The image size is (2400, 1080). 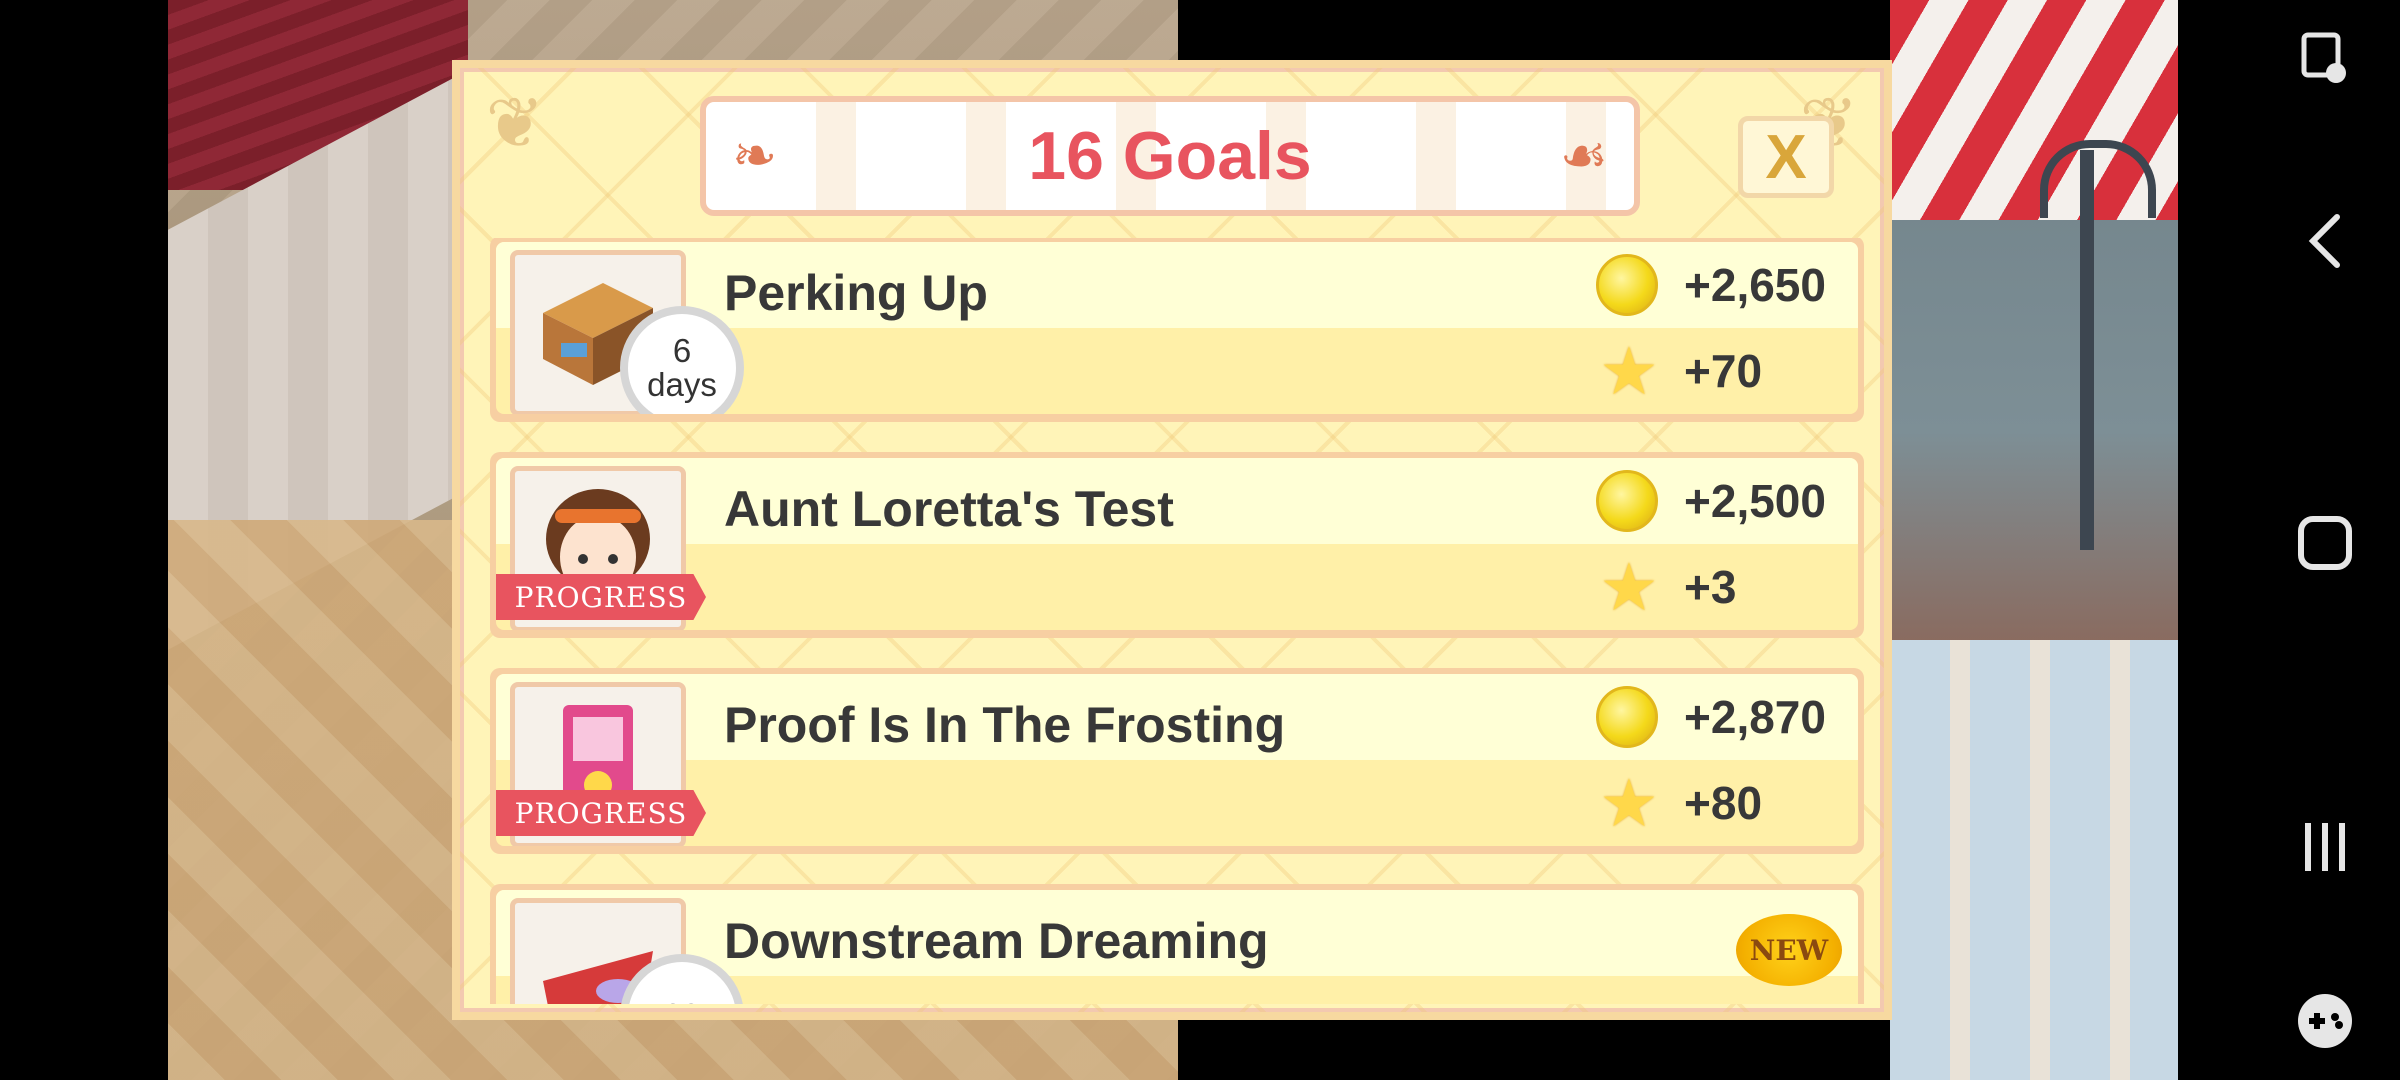 I want to click on coin-reward-value: +2,650, so click(x=1755, y=285).